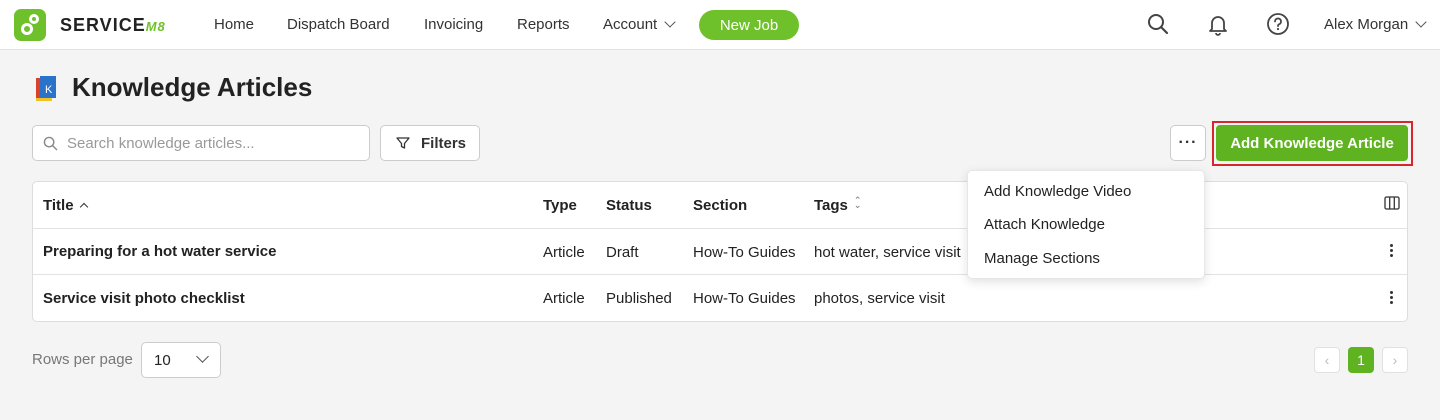  I want to click on column-header-status: Status, so click(629, 205).